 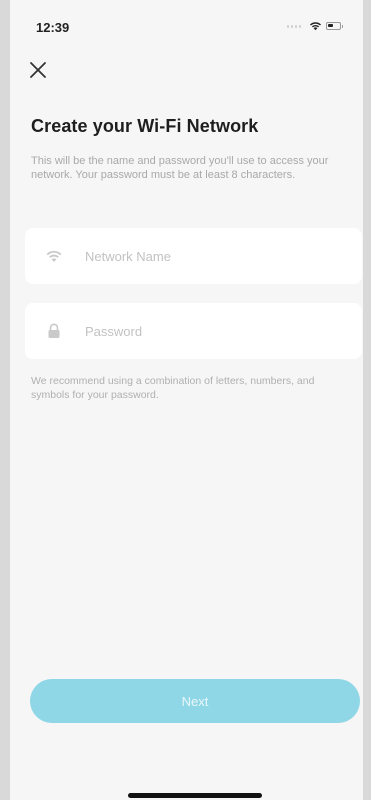 I want to click on password-field, so click(x=193, y=331).